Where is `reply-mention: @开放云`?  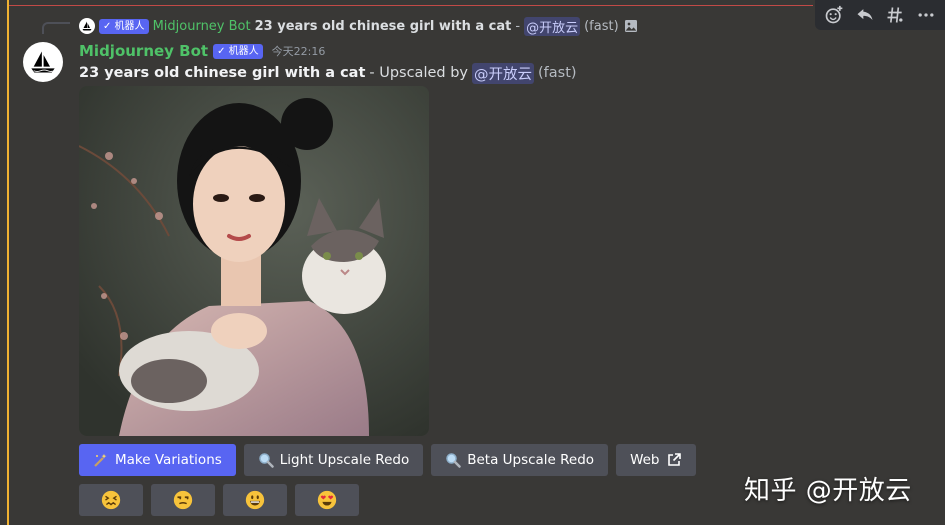 reply-mention: @开放云 is located at coordinates (552, 26).